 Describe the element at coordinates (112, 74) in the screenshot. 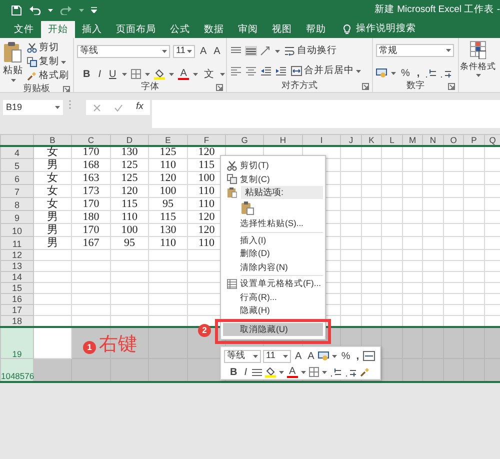

I see `underline-button: U` at that location.